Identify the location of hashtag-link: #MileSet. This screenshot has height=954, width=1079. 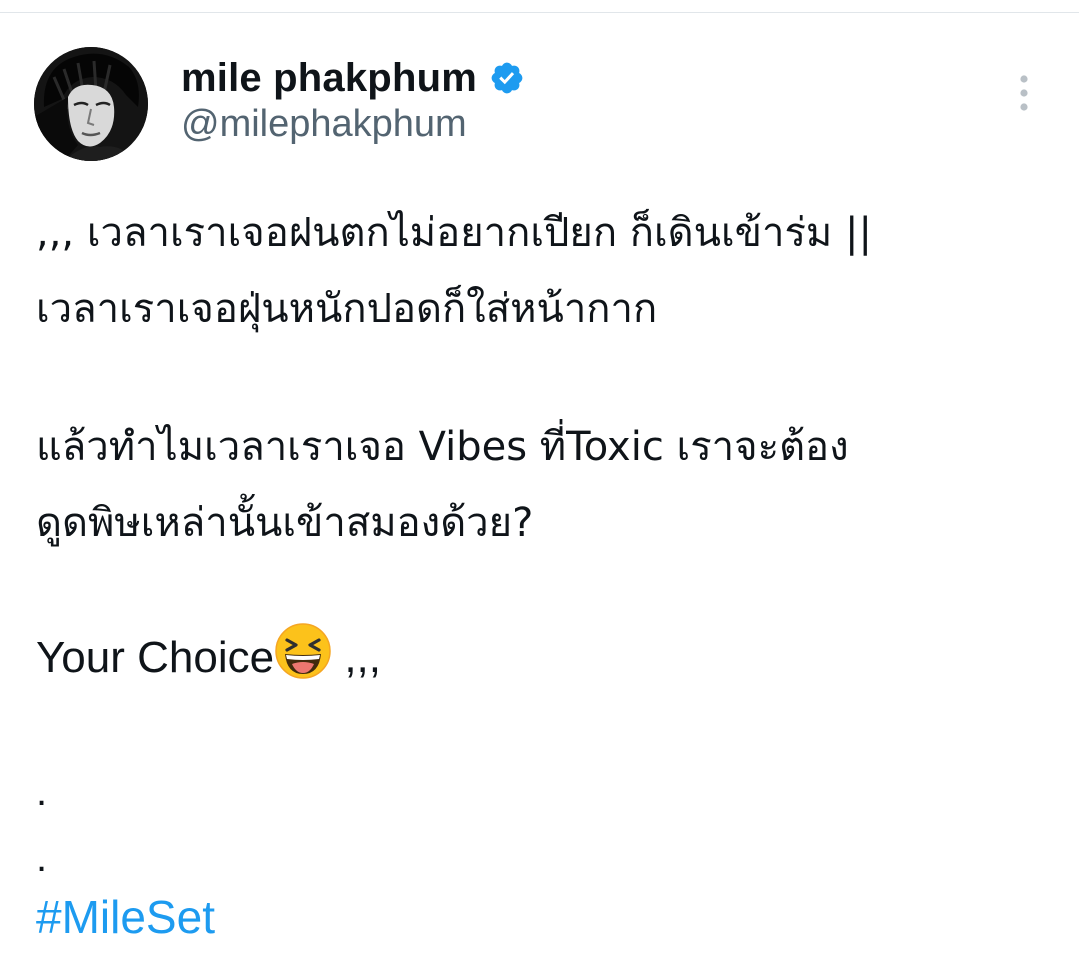
(125, 917).